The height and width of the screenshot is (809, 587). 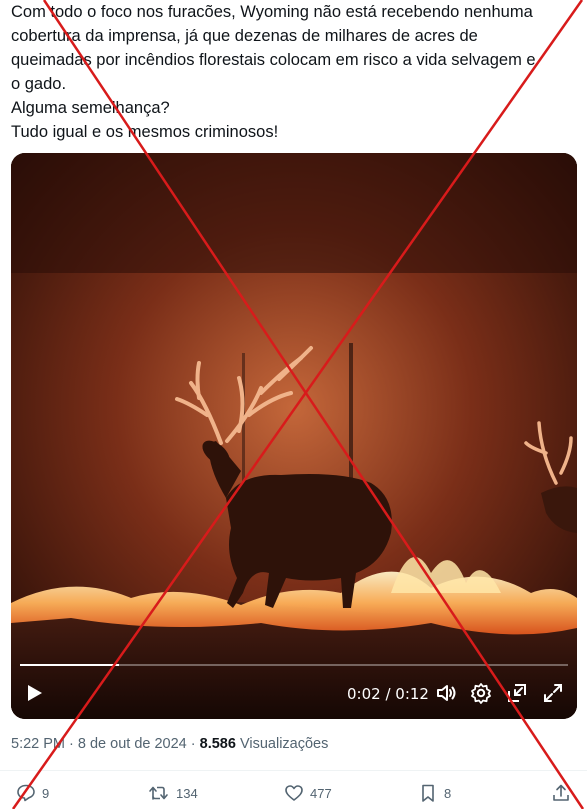 I want to click on views-count: 8.586, so click(x=217, y=744).